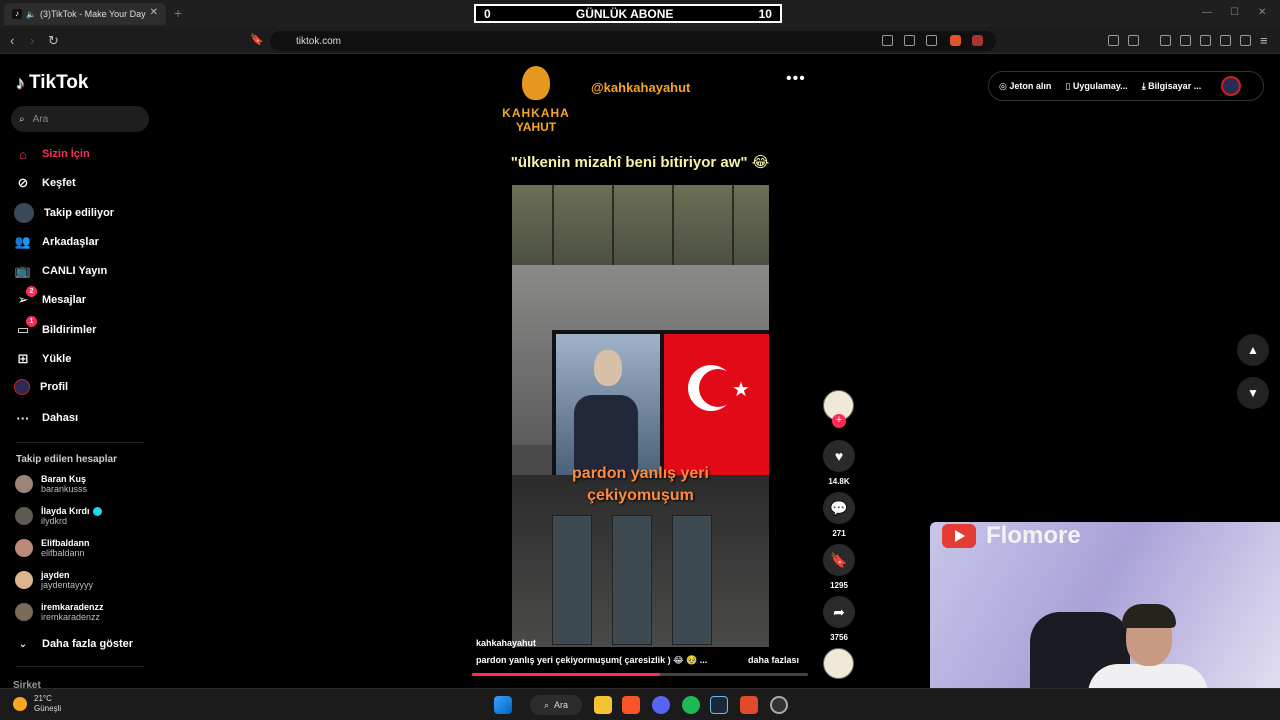  What do you see at coordinates (536, 127) in the screenshot?
I see `brand-line2: YAHUT` at bounding box center [536, 127].